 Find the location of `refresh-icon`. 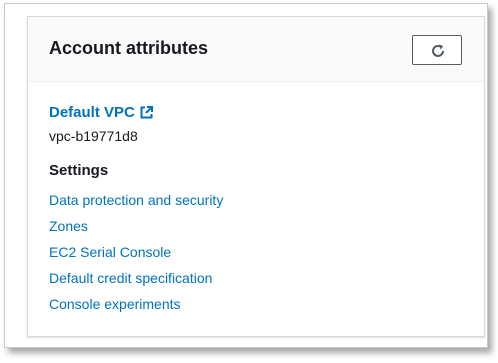

refresh-icon is located at coordinates (438, 50).